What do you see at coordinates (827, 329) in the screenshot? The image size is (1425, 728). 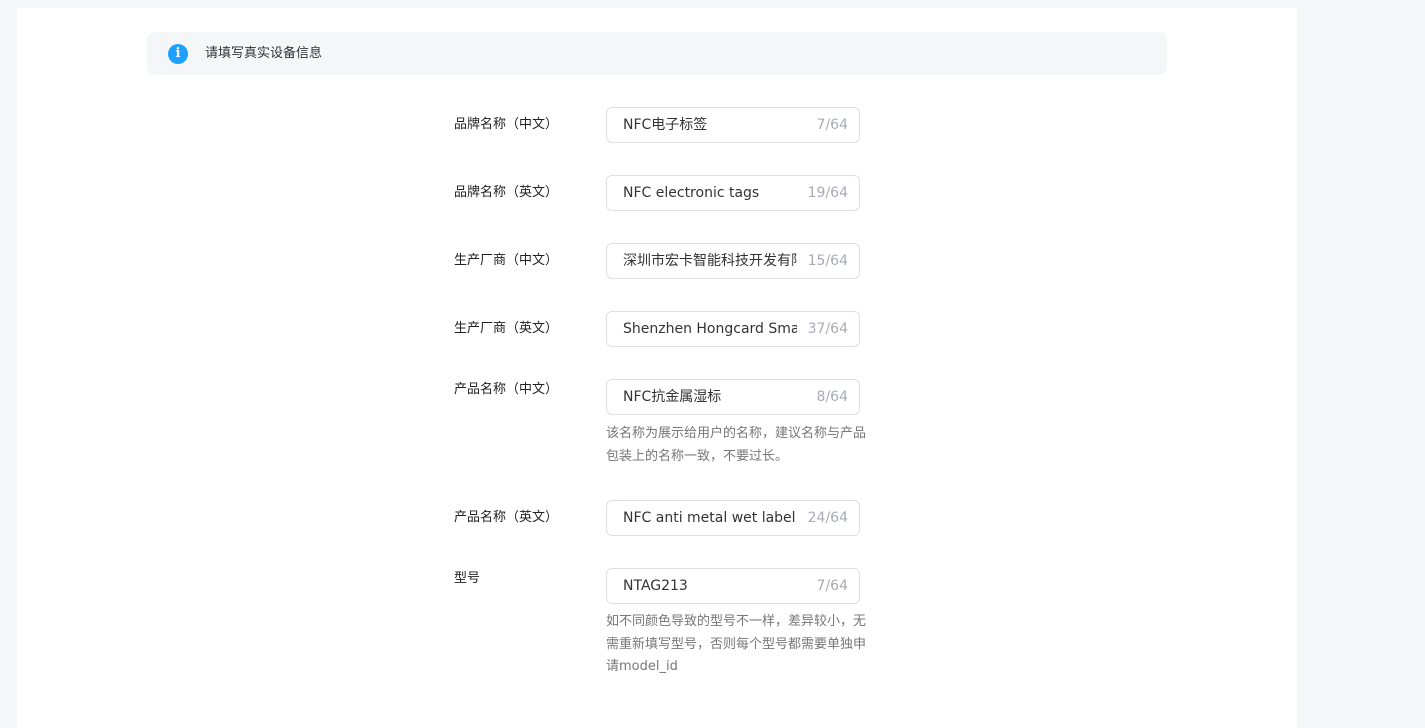 I see `char-count: 37/64` at bounding box center [827, 329].